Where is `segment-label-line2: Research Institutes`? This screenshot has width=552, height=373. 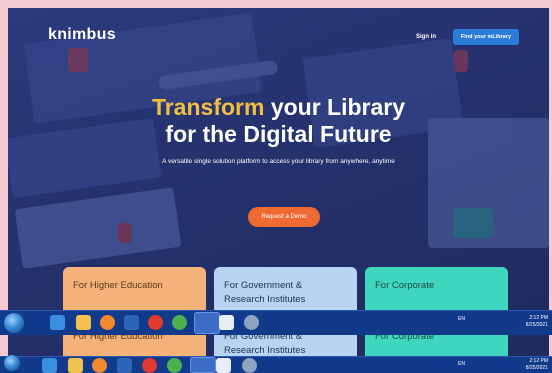
segment-label-line2: Research Institutes is located at coordinates (265, 299).